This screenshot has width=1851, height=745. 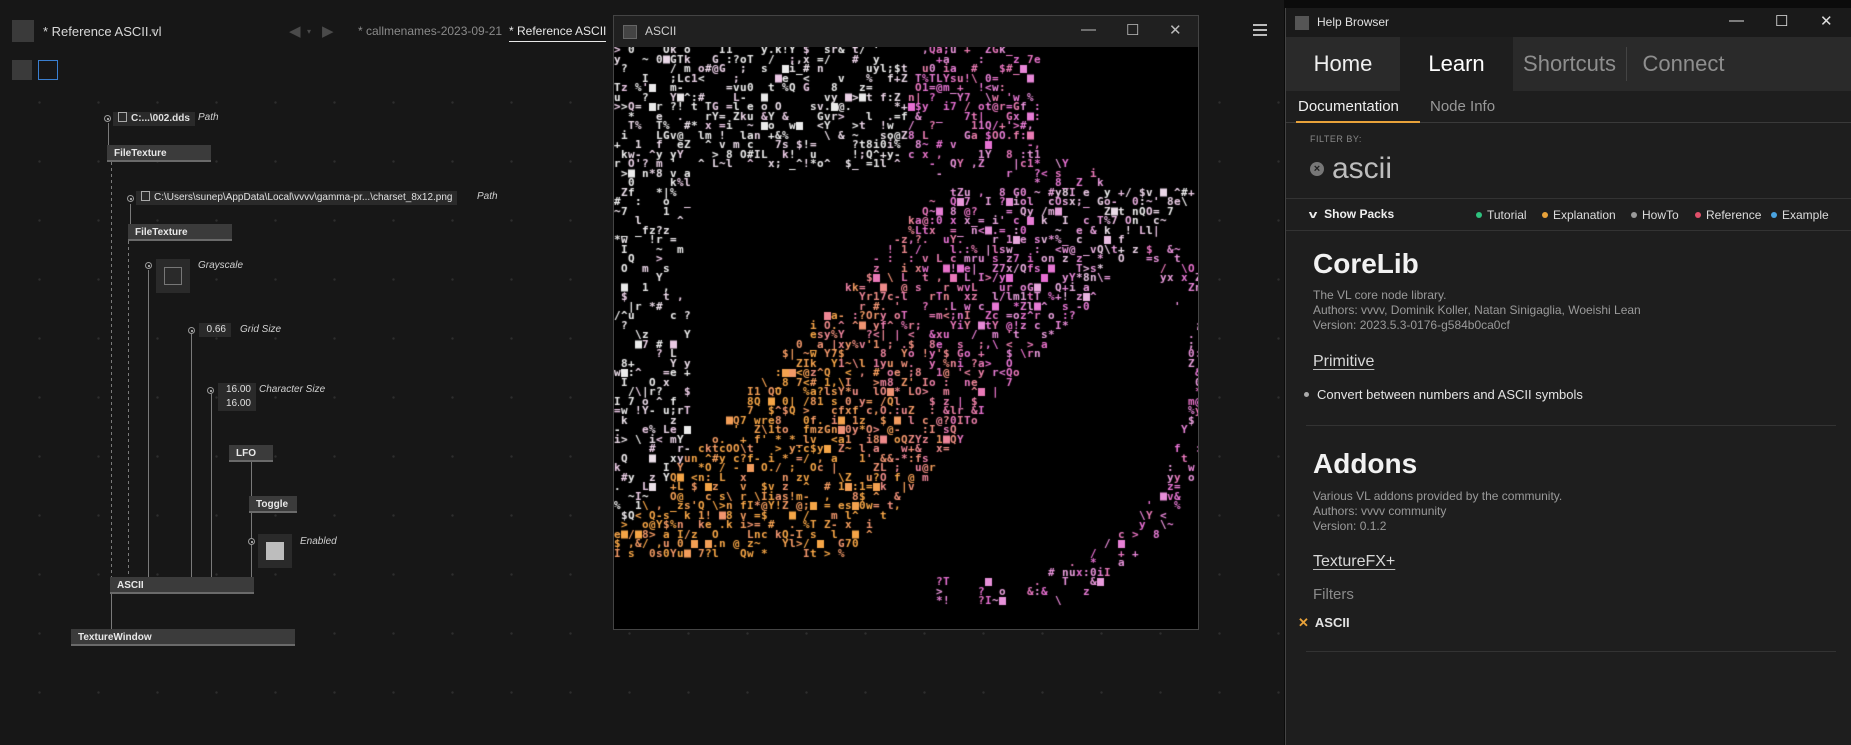 What do you see at coordinates (1545, 215) in the screenshot?
I see `explanation-dot-icon` at bounding box center [1545, 215].